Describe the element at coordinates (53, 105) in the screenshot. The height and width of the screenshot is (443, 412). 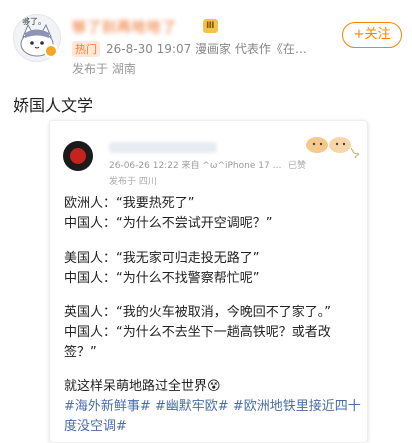
I see `post-title: 娇国人文学` at that location.